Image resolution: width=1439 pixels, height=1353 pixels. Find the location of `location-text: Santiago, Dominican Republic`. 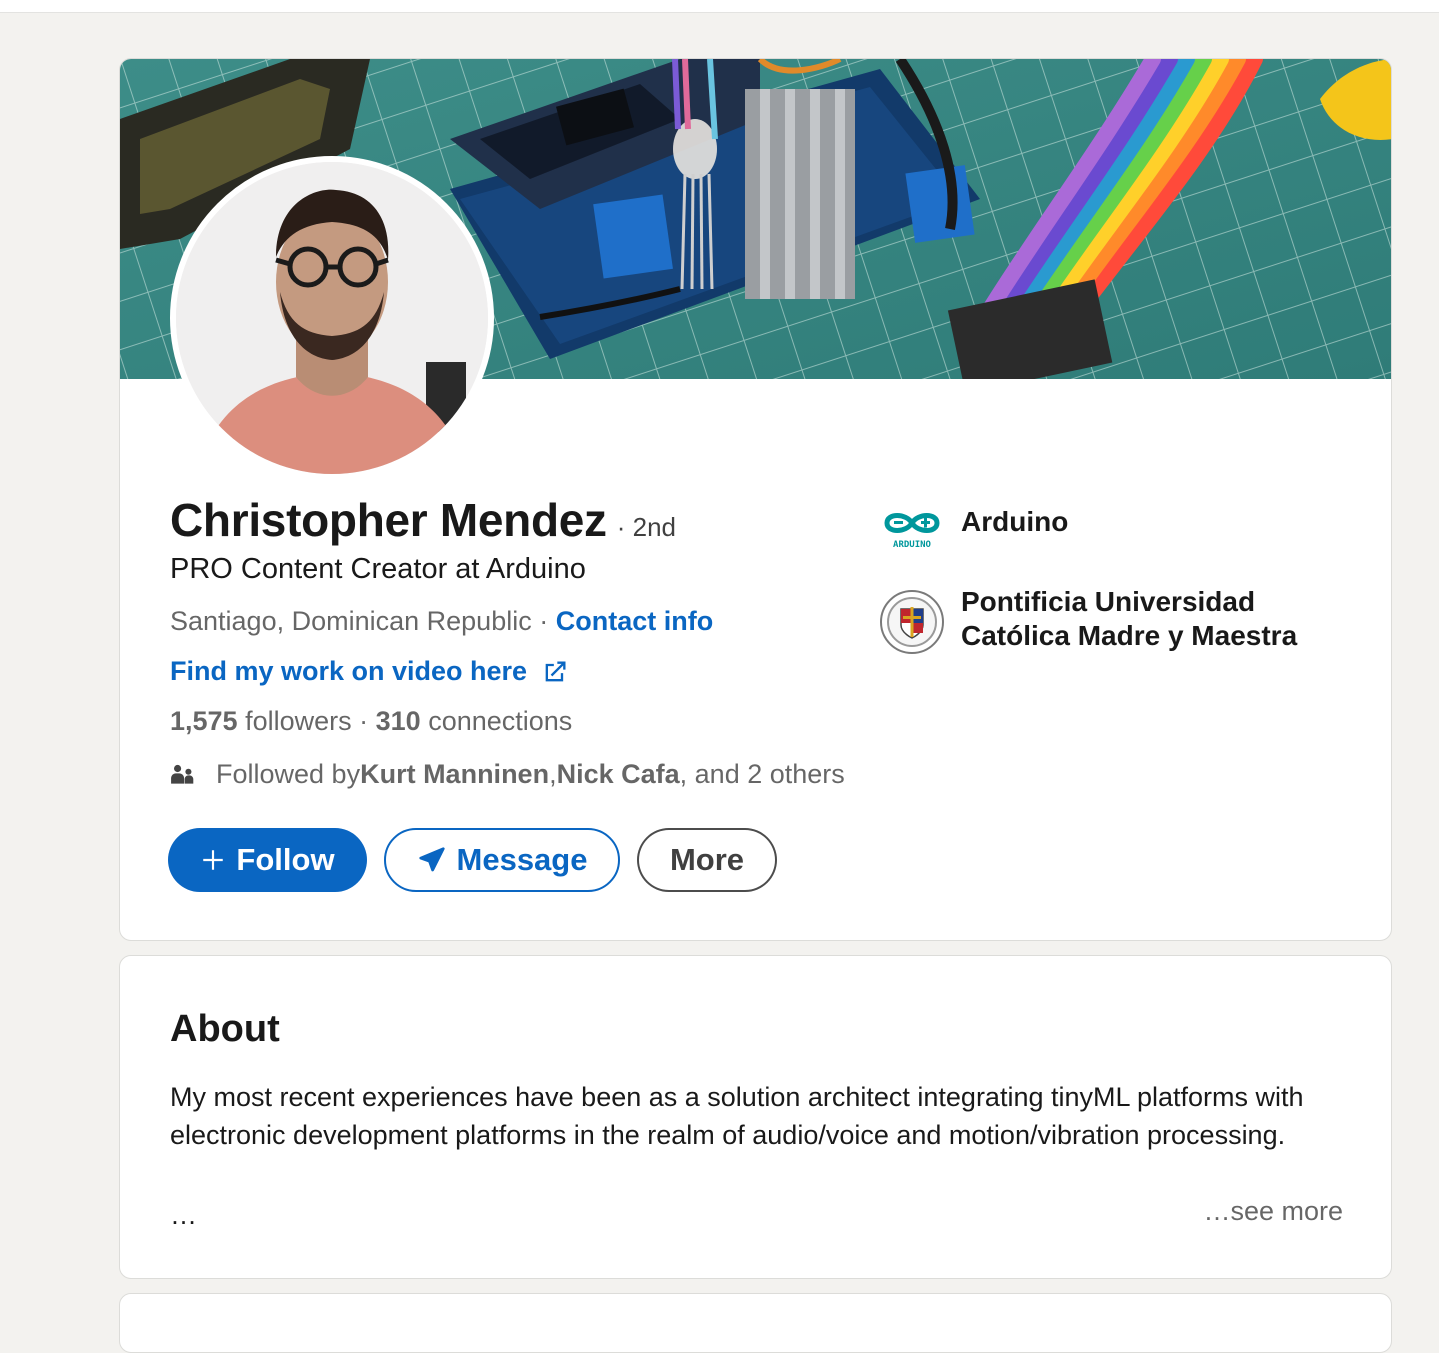

location-text: Santiago, Dominican Republic is located at coordinates (351, 621).